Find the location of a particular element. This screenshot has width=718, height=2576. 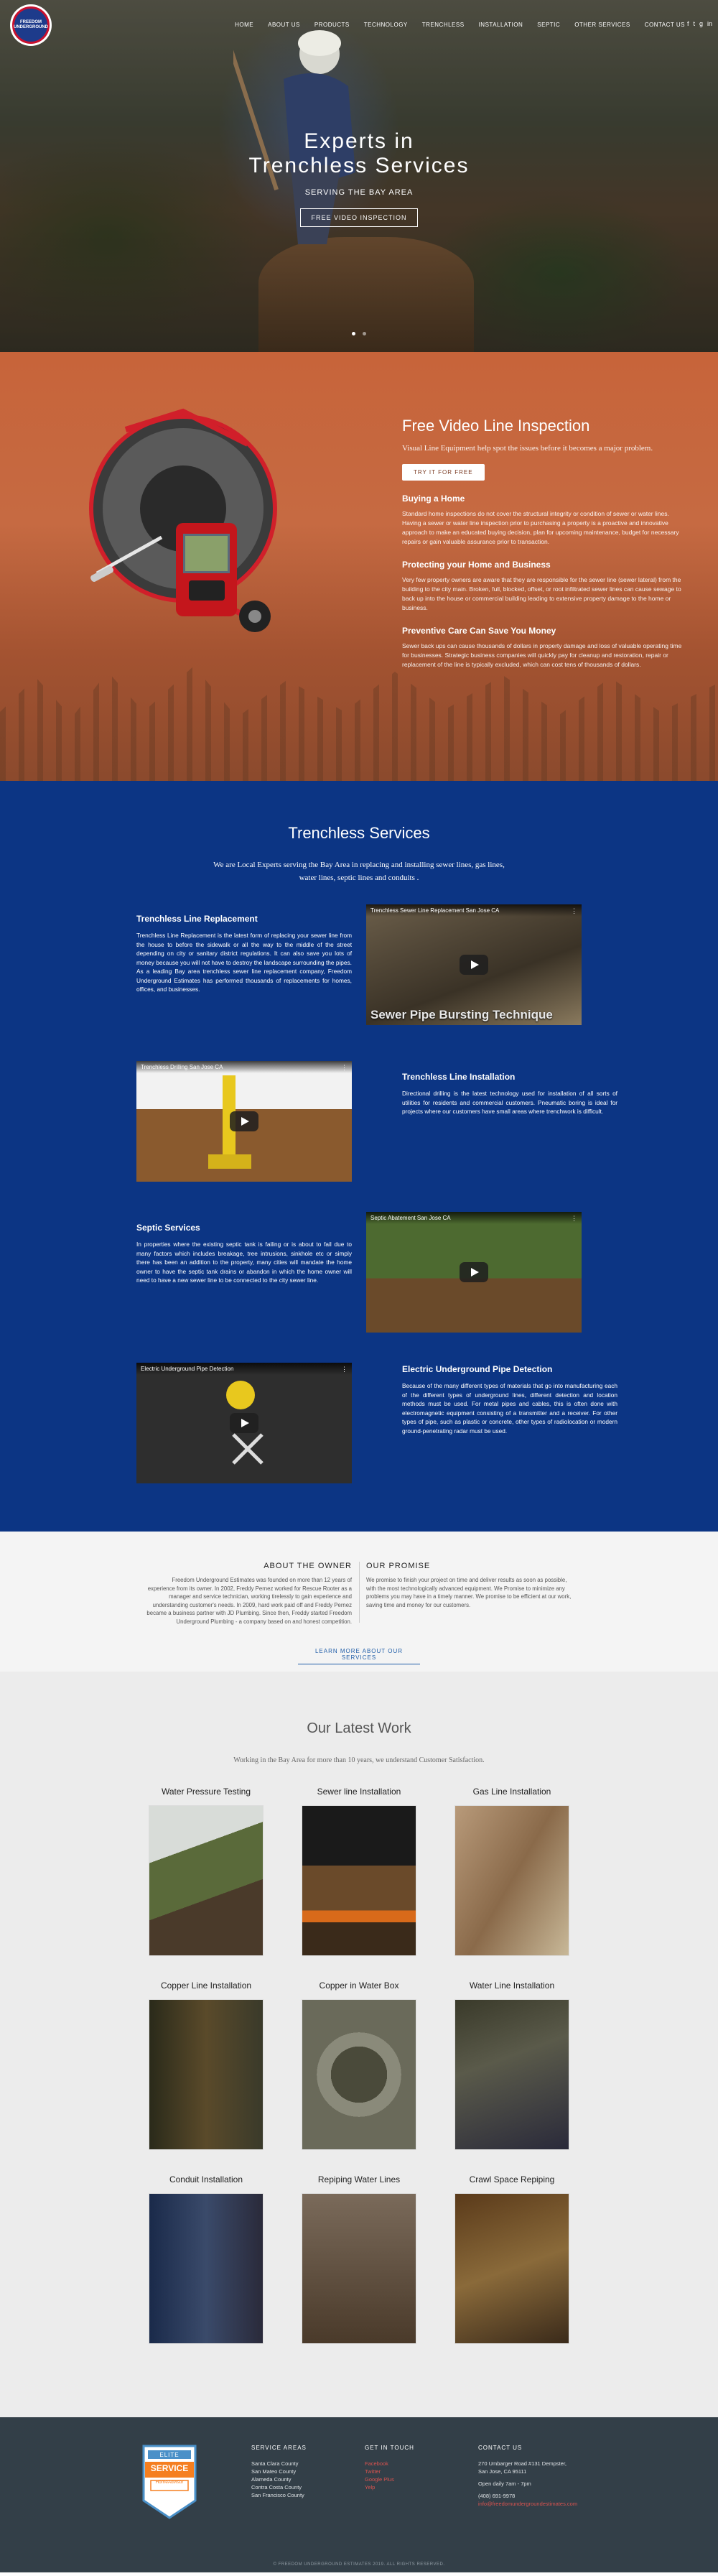

video-septic-abatement: Septic Abatement San Jose CA ⋮ is located at coordinates (474, 1272).